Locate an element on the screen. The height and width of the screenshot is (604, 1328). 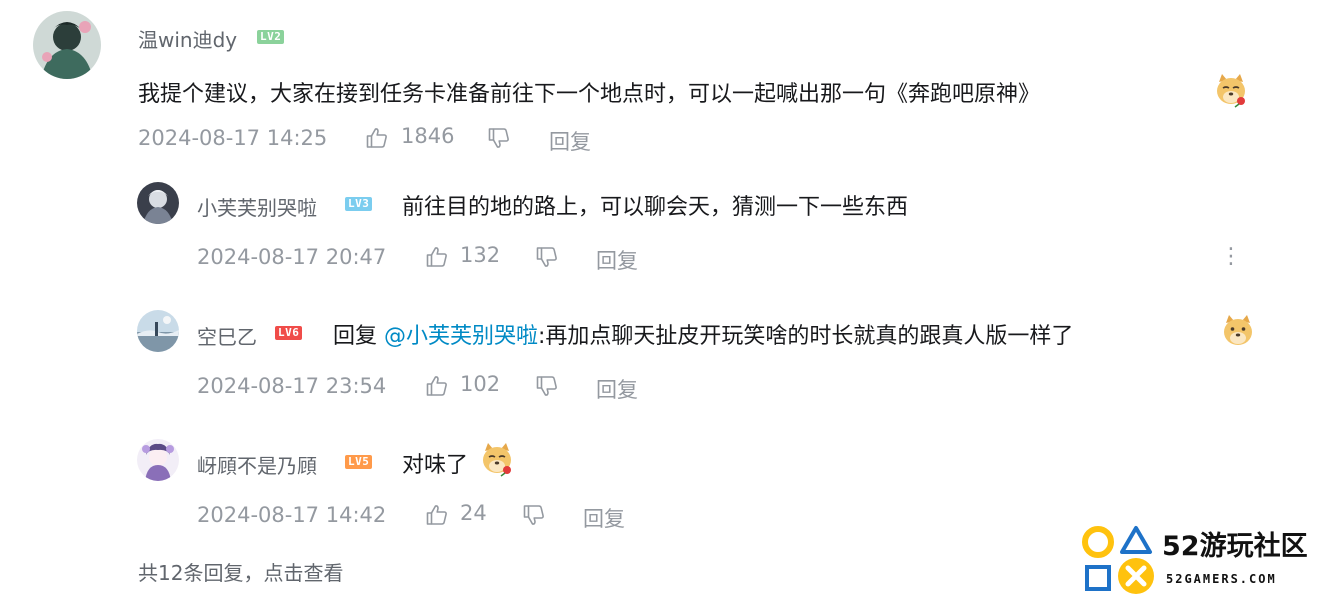
like-count: 102 is located at coordinates (480, 384).